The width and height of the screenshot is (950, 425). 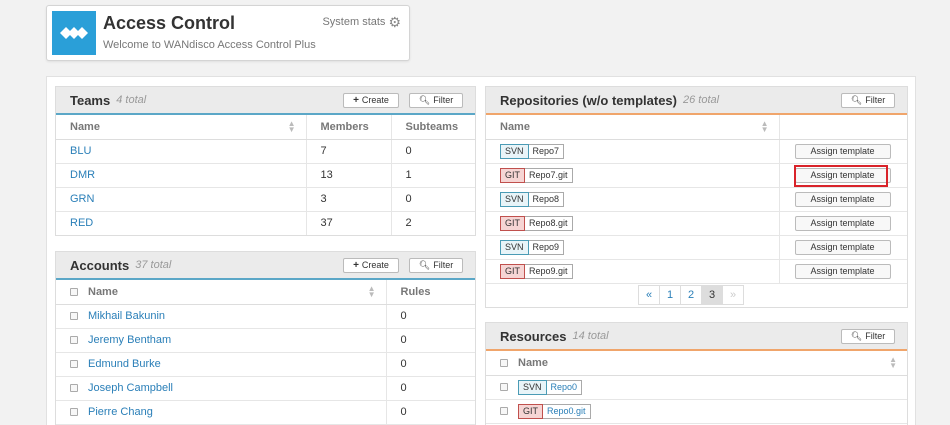 What do you see at coordinates (649, 295) in the screenshot?
I see `pagination-prev: «` at bounding box center [649, 295].